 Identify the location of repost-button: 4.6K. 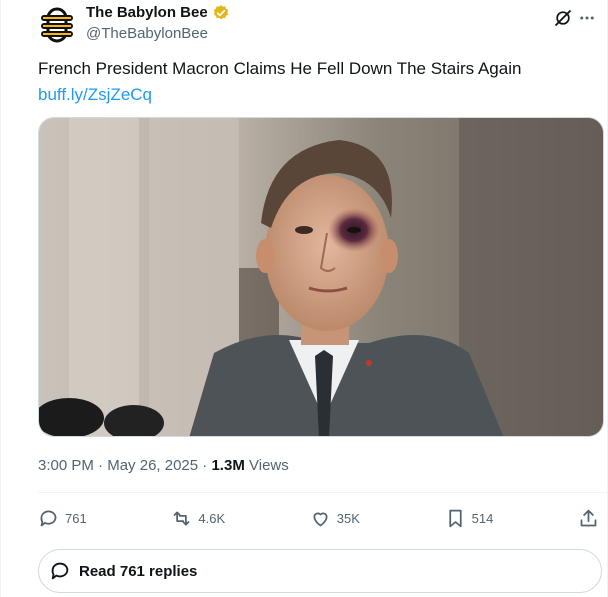
(198, 518).